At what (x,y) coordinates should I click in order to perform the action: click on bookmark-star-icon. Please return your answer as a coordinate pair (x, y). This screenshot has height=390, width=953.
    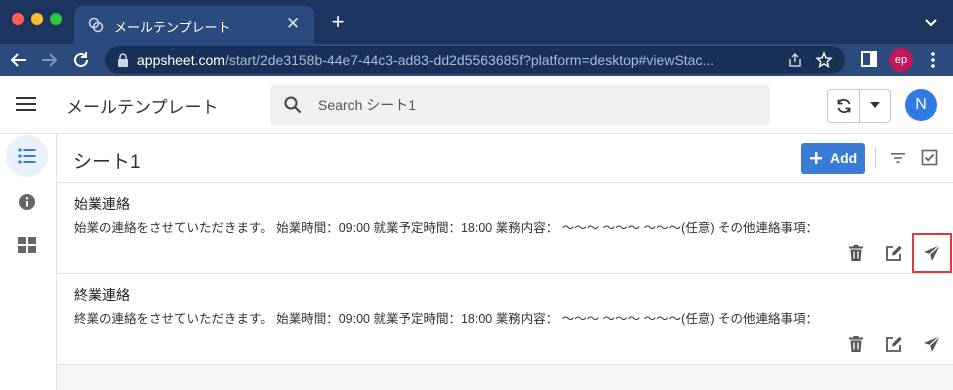
    Looking at the image, I should click on (824, 60).